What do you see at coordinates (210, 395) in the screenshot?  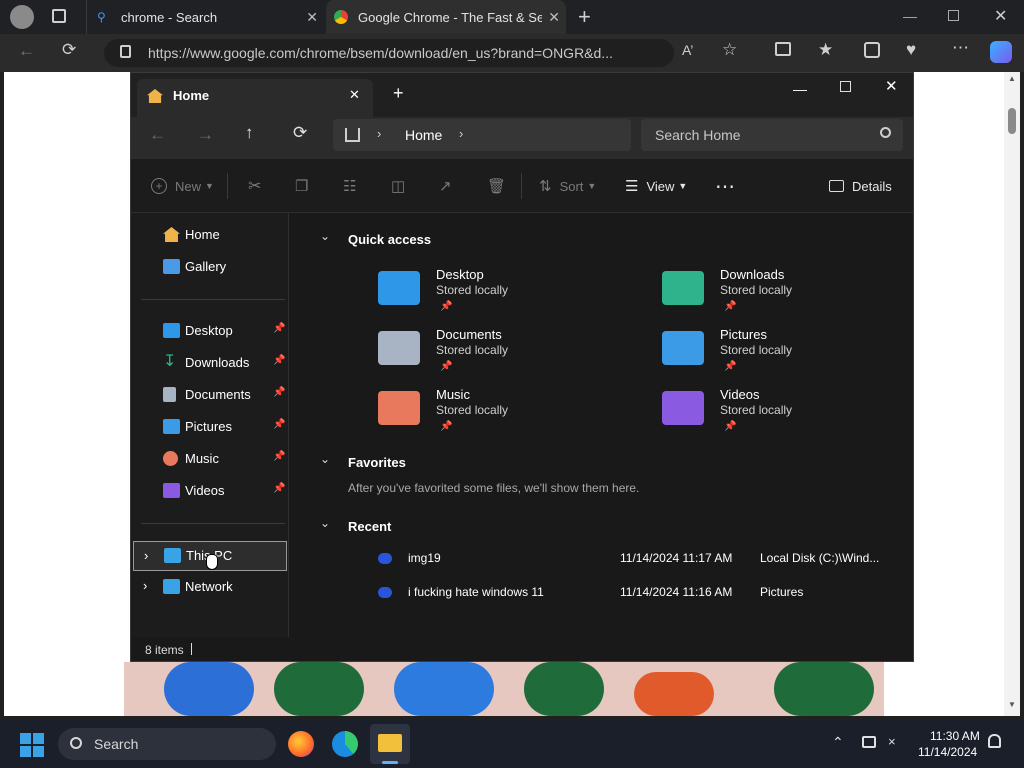 I see `sidebar-item-documents: Documents 📌` at bounding box center [210, 395].